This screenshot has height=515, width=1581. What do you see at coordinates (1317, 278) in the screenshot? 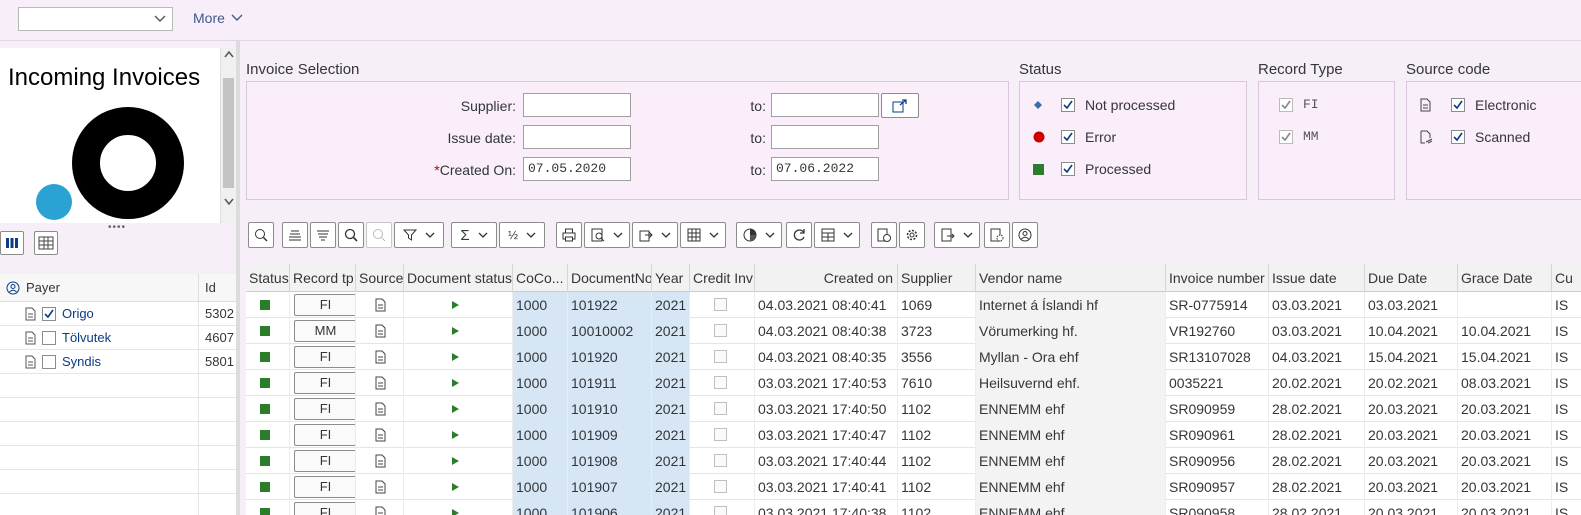
I see `column-header-issue-date: Issue date` at bounding box center [1317, 278].